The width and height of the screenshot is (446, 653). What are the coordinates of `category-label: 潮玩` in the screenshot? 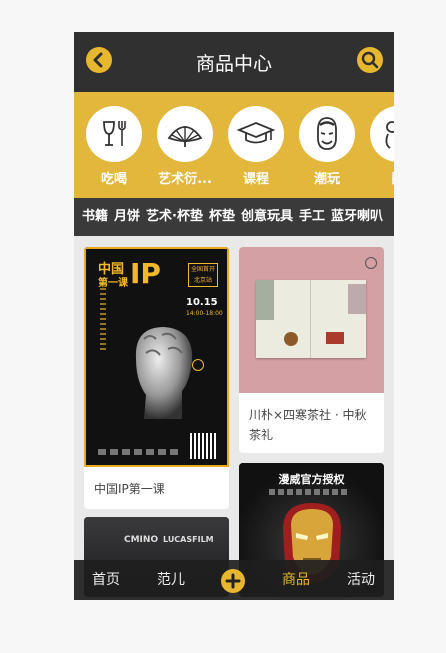 It's located at (326, 179).